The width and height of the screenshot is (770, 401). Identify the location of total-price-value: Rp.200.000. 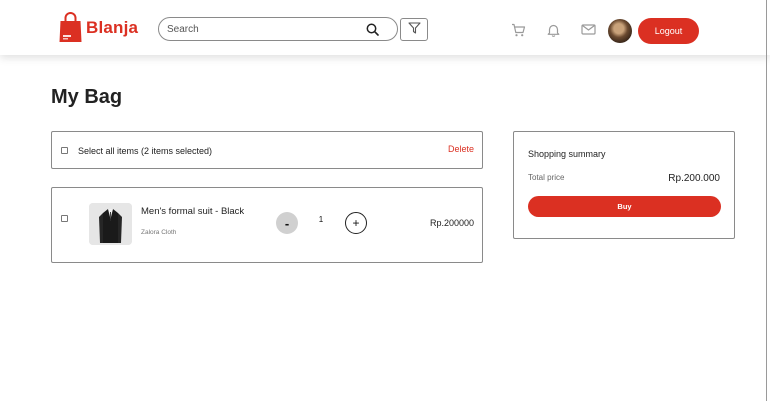
(694, 178).